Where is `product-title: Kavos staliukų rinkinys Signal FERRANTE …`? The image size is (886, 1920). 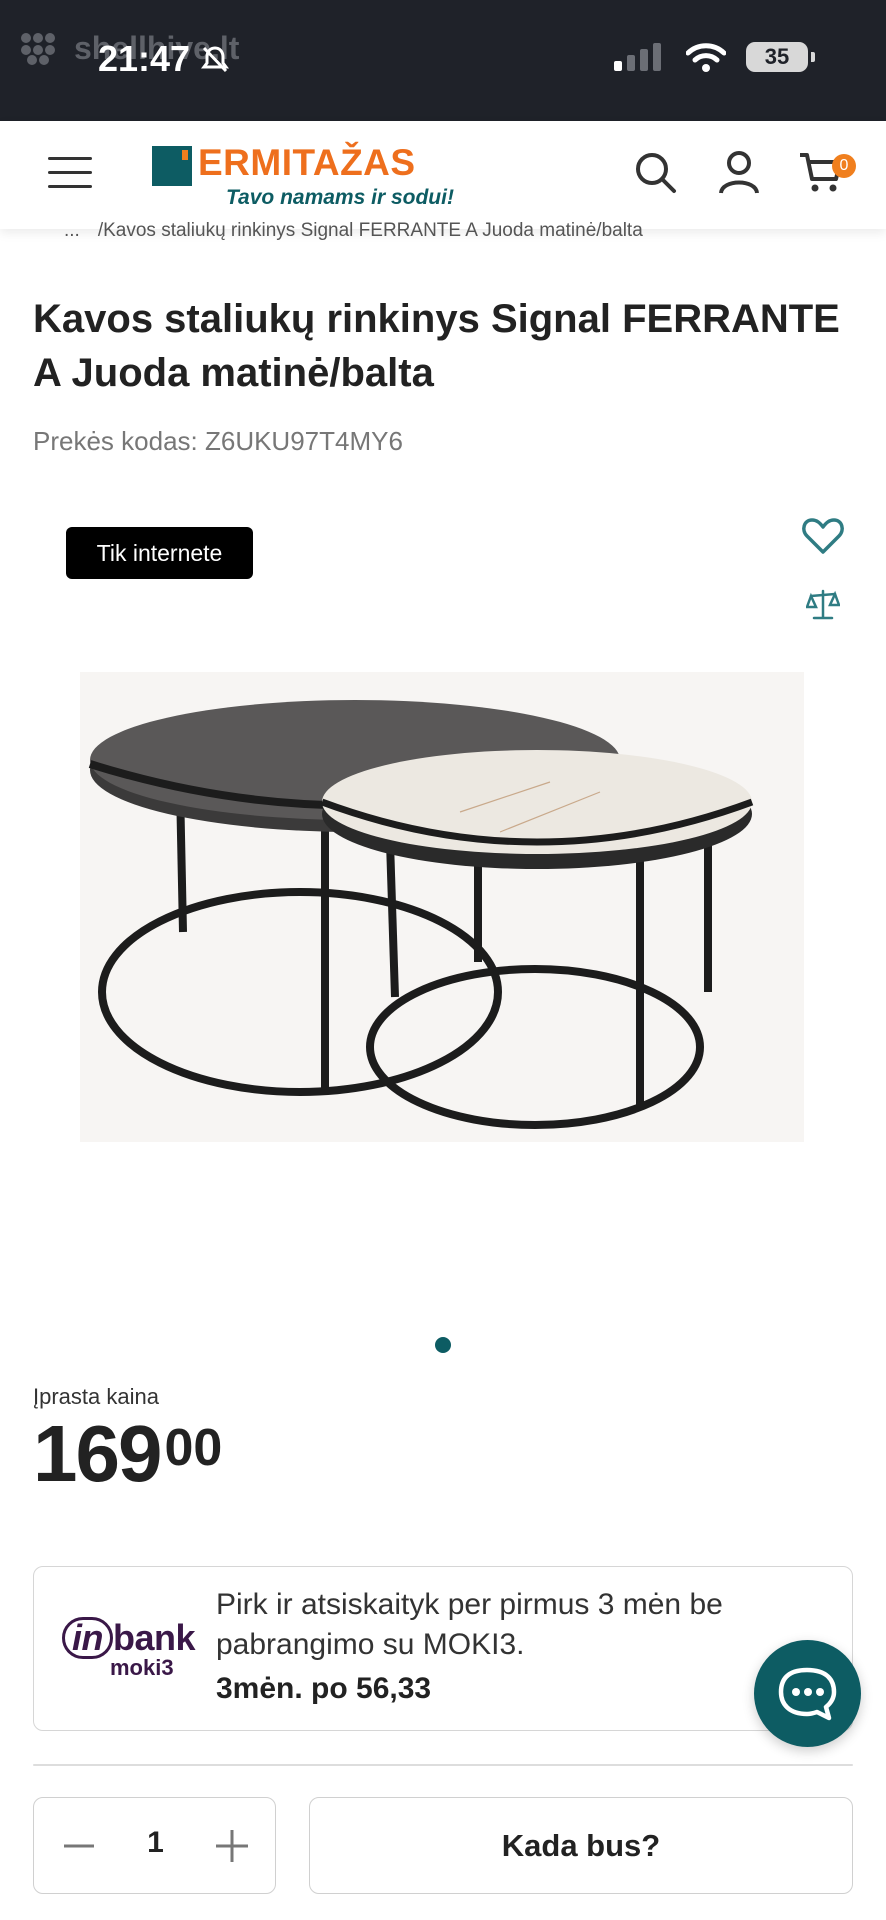
product-title: Kavos staliukų rinkinys Signal FERRANTE … is located at coordinates (436, 346).